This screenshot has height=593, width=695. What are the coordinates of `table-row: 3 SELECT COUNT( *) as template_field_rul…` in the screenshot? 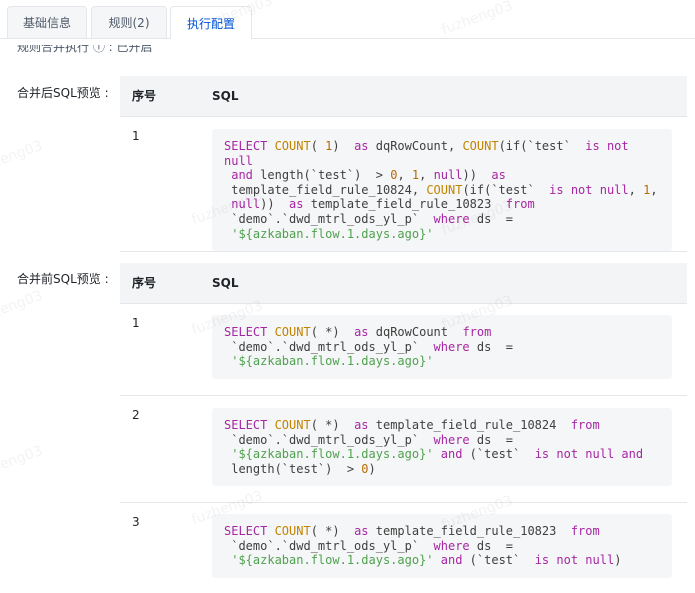 It's located at (403, 548).